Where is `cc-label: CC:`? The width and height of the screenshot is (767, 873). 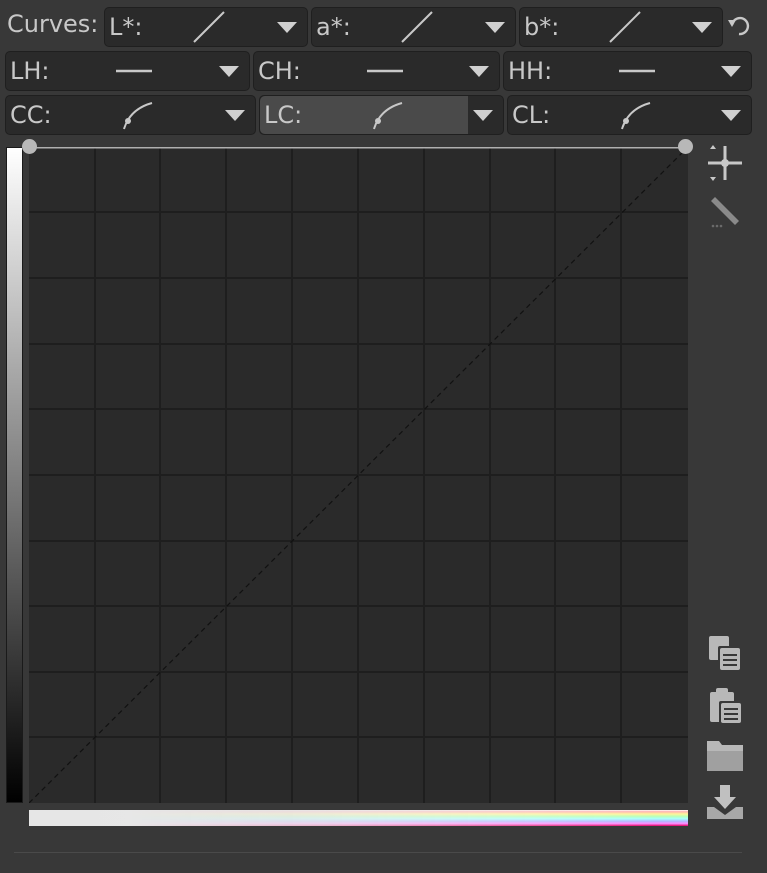 cc-label: CC: is located at coordinates (31, 115).